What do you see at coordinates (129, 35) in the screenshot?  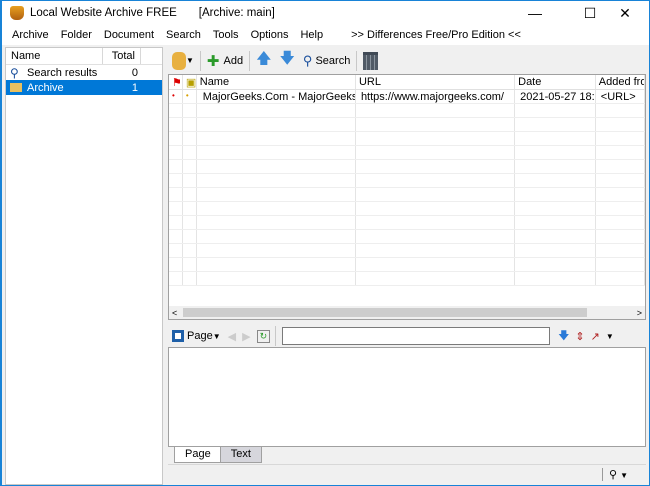 I see `menu-document: Document` at bounding box center [129, 35].